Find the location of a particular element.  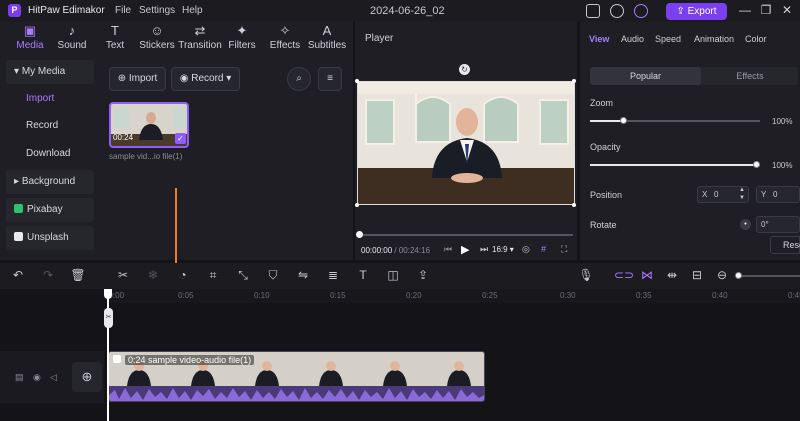

pos-y-label: Y is located at coordinates (764, 194).